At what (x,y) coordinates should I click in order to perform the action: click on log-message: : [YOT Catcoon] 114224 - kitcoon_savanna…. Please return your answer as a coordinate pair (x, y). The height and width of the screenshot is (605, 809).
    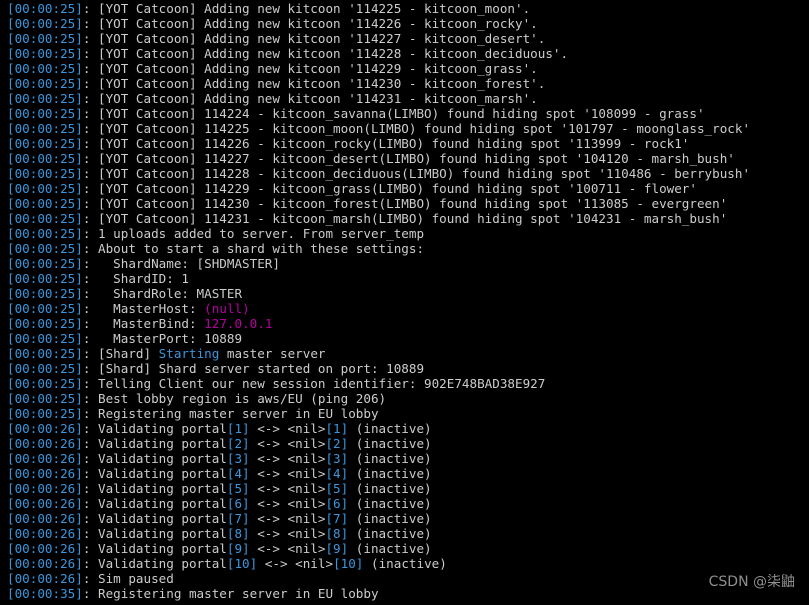
    Looking at the image, I should click on (393, 113).